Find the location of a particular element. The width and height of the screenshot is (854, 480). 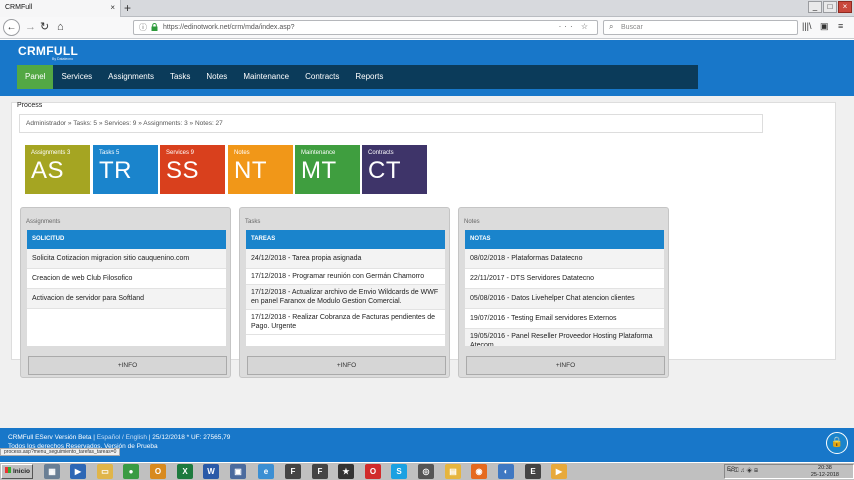

tray-icons: « ⚿ ♫ ◈ ⊞ is located at coordinates (743, 471).